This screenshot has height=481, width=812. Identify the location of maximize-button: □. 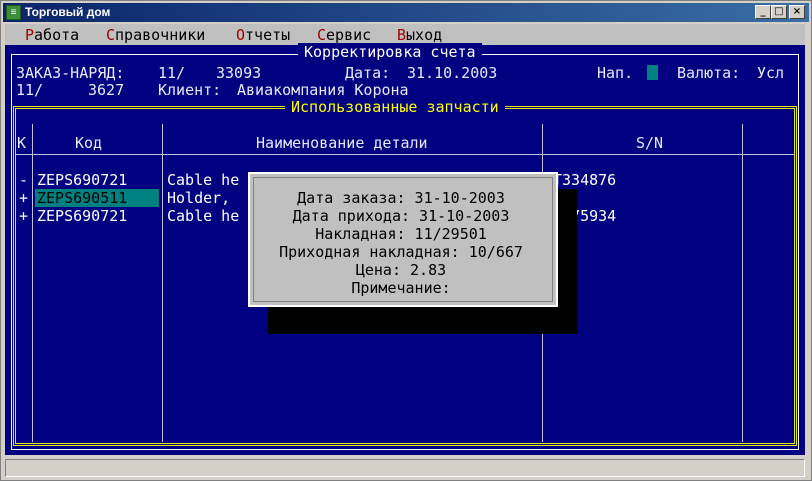
(779, 12).